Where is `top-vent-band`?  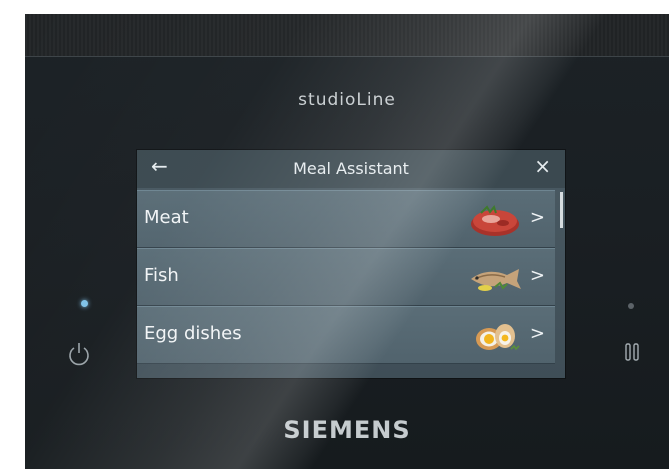
top-vent-band is located at coordinates (347, 35).